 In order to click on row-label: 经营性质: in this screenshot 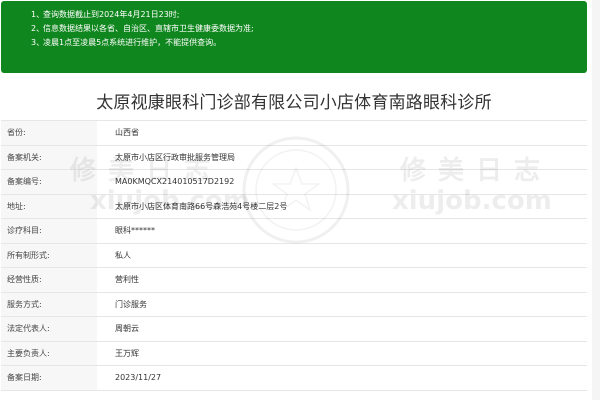, I will do `click(49, 280)`.